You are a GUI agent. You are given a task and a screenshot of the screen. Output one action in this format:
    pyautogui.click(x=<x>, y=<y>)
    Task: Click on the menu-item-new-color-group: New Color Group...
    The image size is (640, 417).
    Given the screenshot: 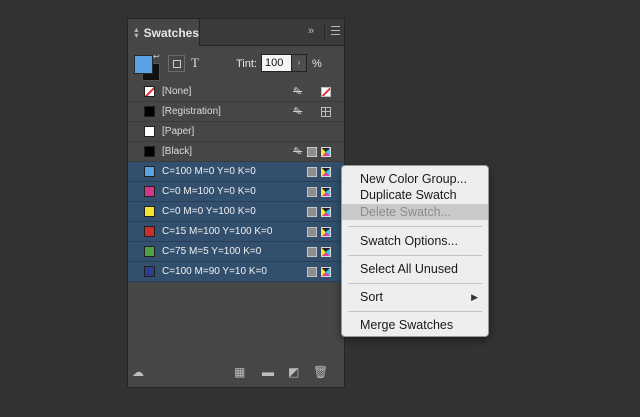 What is the action you would take?
    pyautogui.click(x=415, y=179)
    